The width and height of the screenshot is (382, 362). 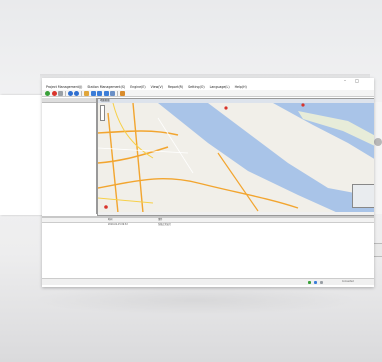 I want to click on info-icon, so click(x=70, y=93).